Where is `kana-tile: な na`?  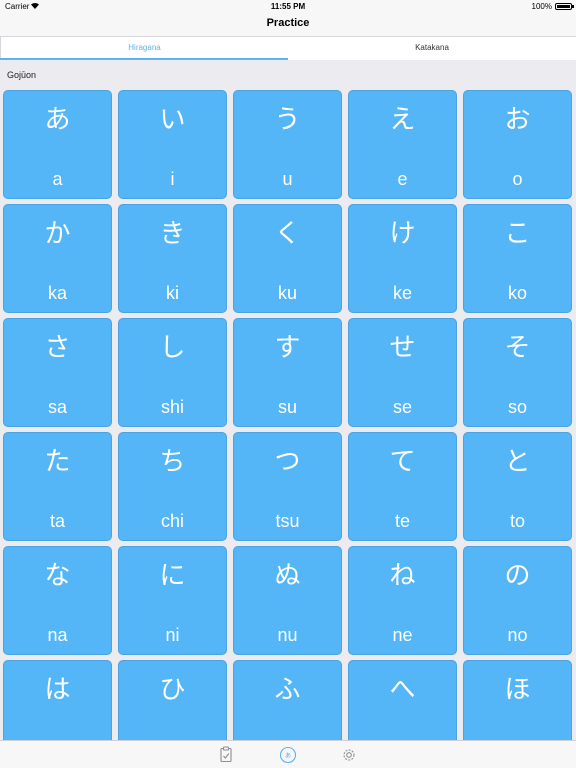
kana-tile: な na is located at coordinates (57, 600).